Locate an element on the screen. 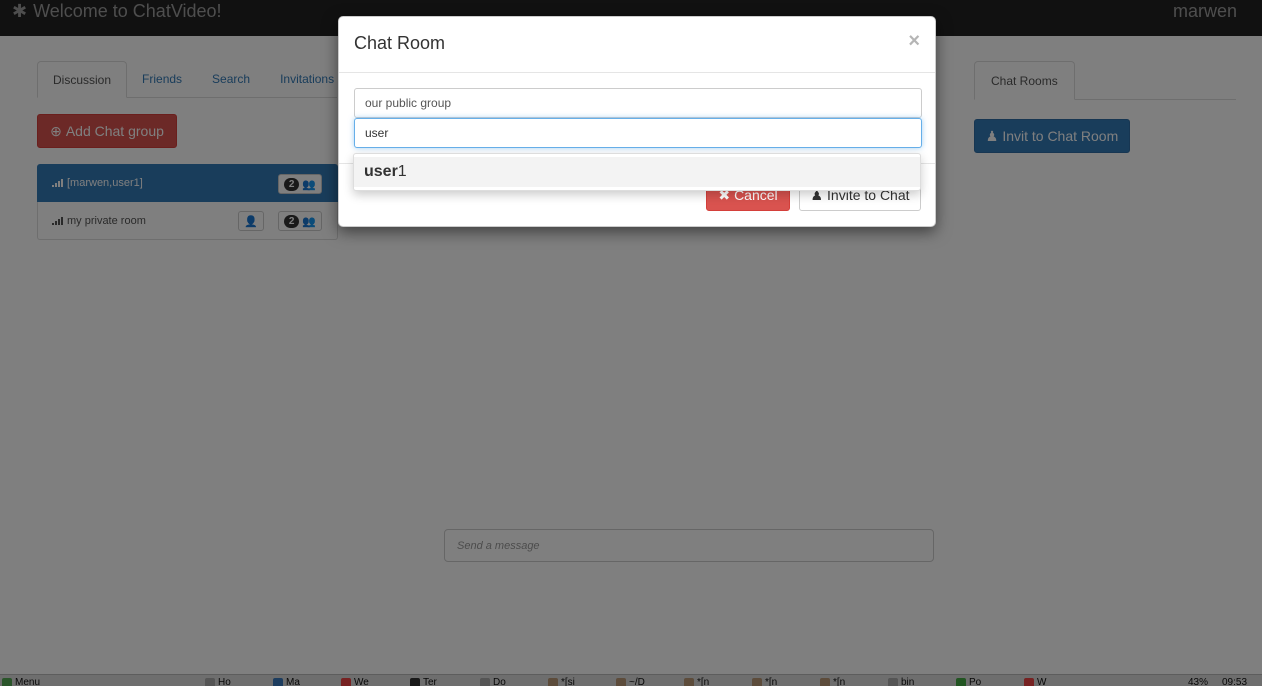 This screenshot has height=686, width=1262. close-icon: × is located at coordinates (914, 41).